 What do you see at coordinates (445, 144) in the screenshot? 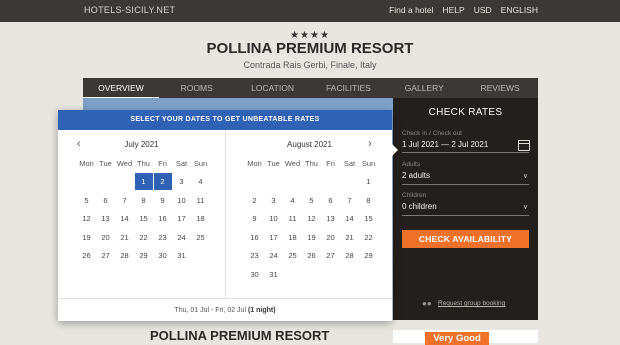
I see `dates-field: 1 Jul 2021 — 2 Jul 2021` at bounding box center [445, 144].